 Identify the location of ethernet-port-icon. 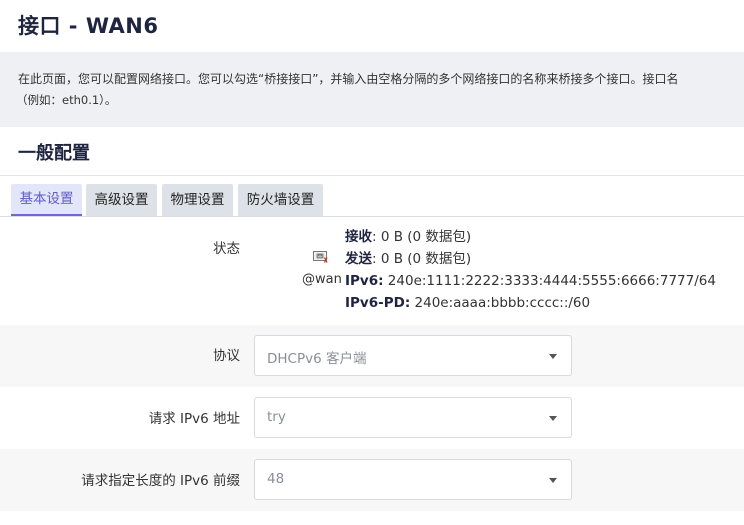
(320, 257).